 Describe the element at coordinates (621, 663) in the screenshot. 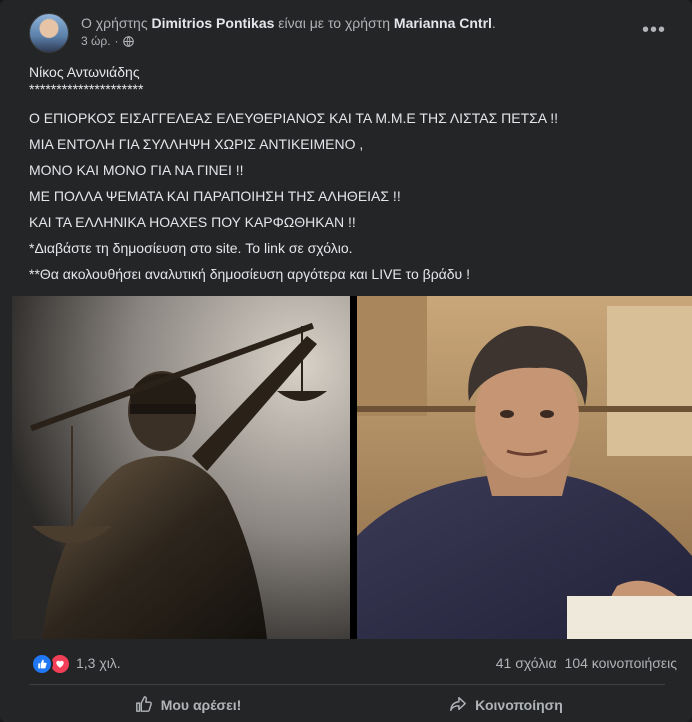

I see `shares-count-link: 104 κοινοποιήσεις` at that location.